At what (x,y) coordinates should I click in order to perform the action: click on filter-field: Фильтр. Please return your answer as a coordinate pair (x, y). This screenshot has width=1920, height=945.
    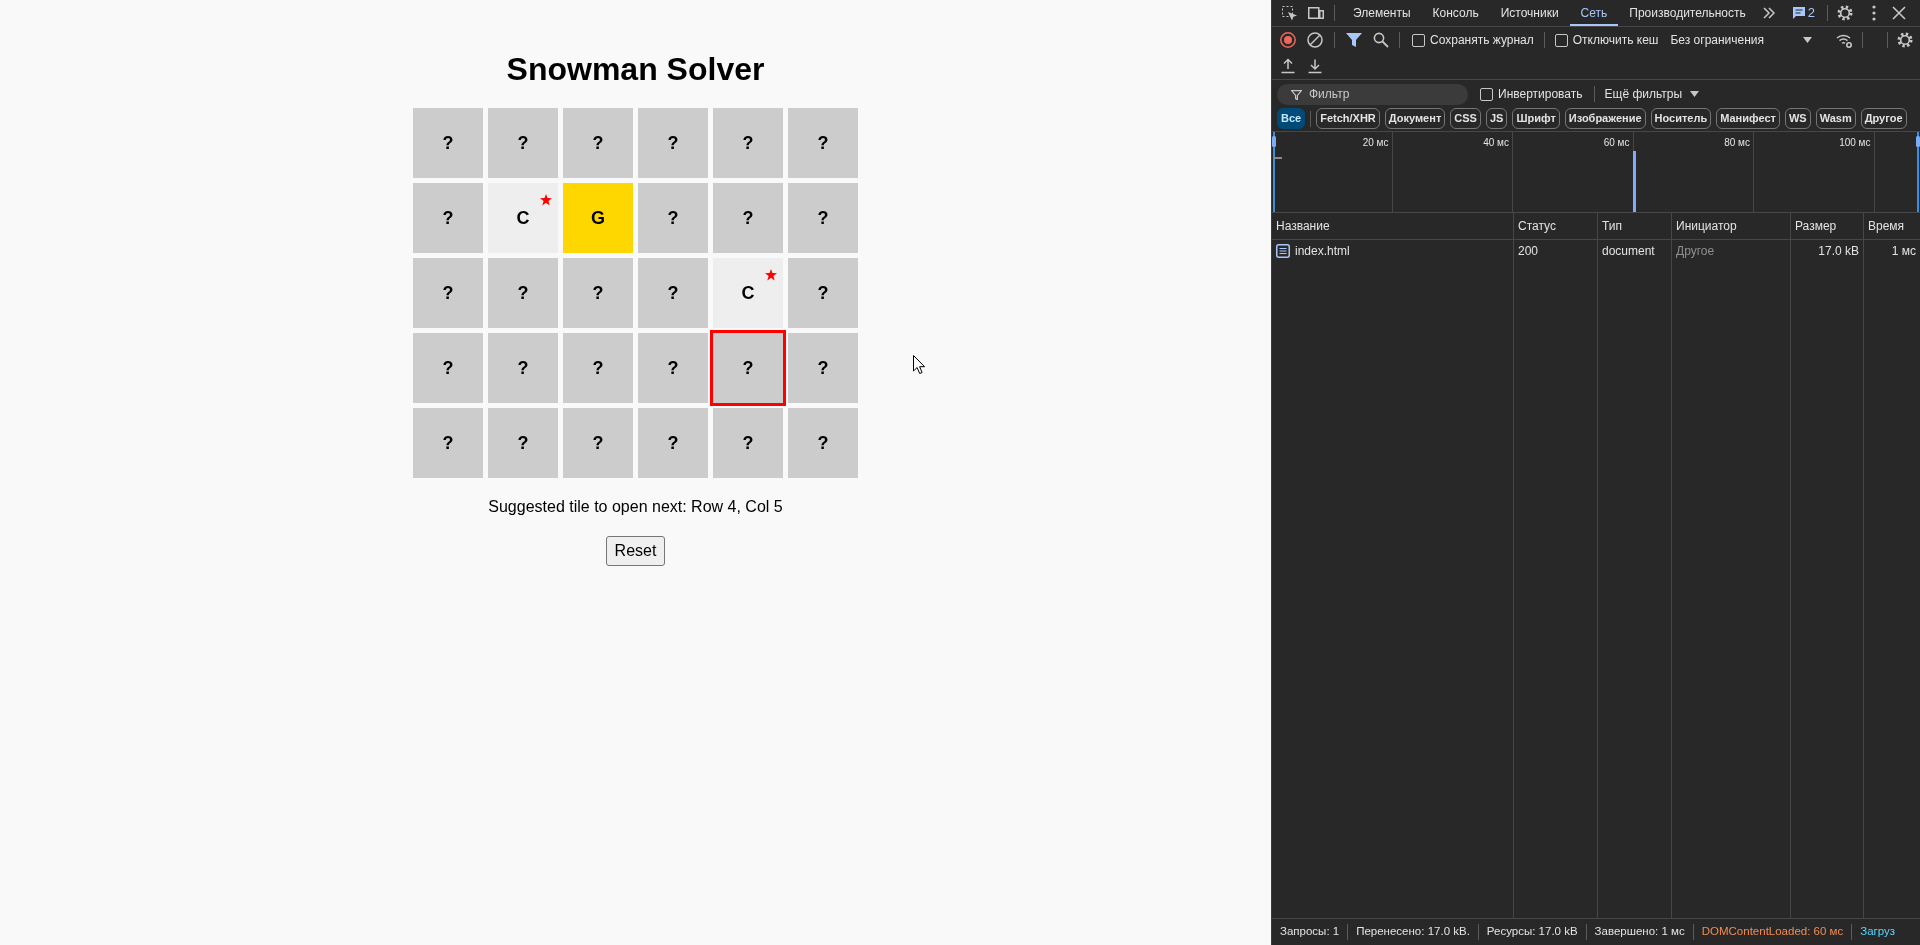
    Looking at the image, I should click on (1372, 94).